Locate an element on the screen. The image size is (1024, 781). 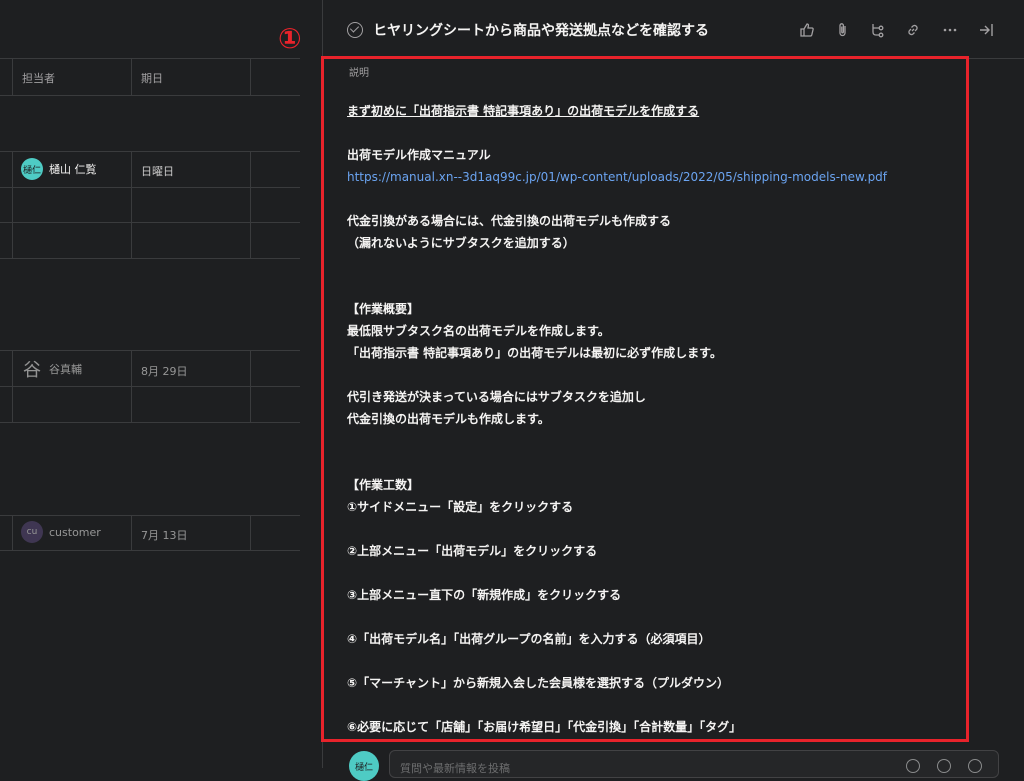
due-date-cell: 日曜日 is located at coordinates (157, 171).